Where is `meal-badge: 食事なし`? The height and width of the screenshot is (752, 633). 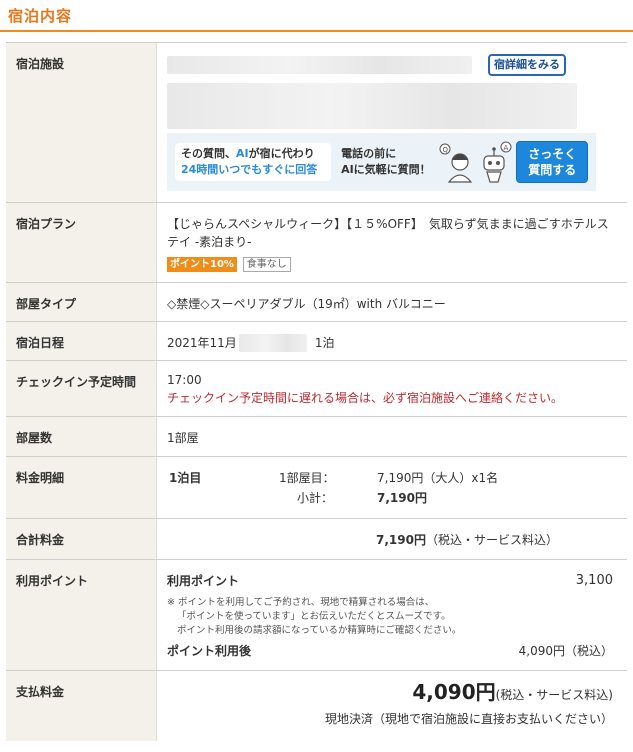
meal-badge: 食事なし is located at coordinates (266, 264).